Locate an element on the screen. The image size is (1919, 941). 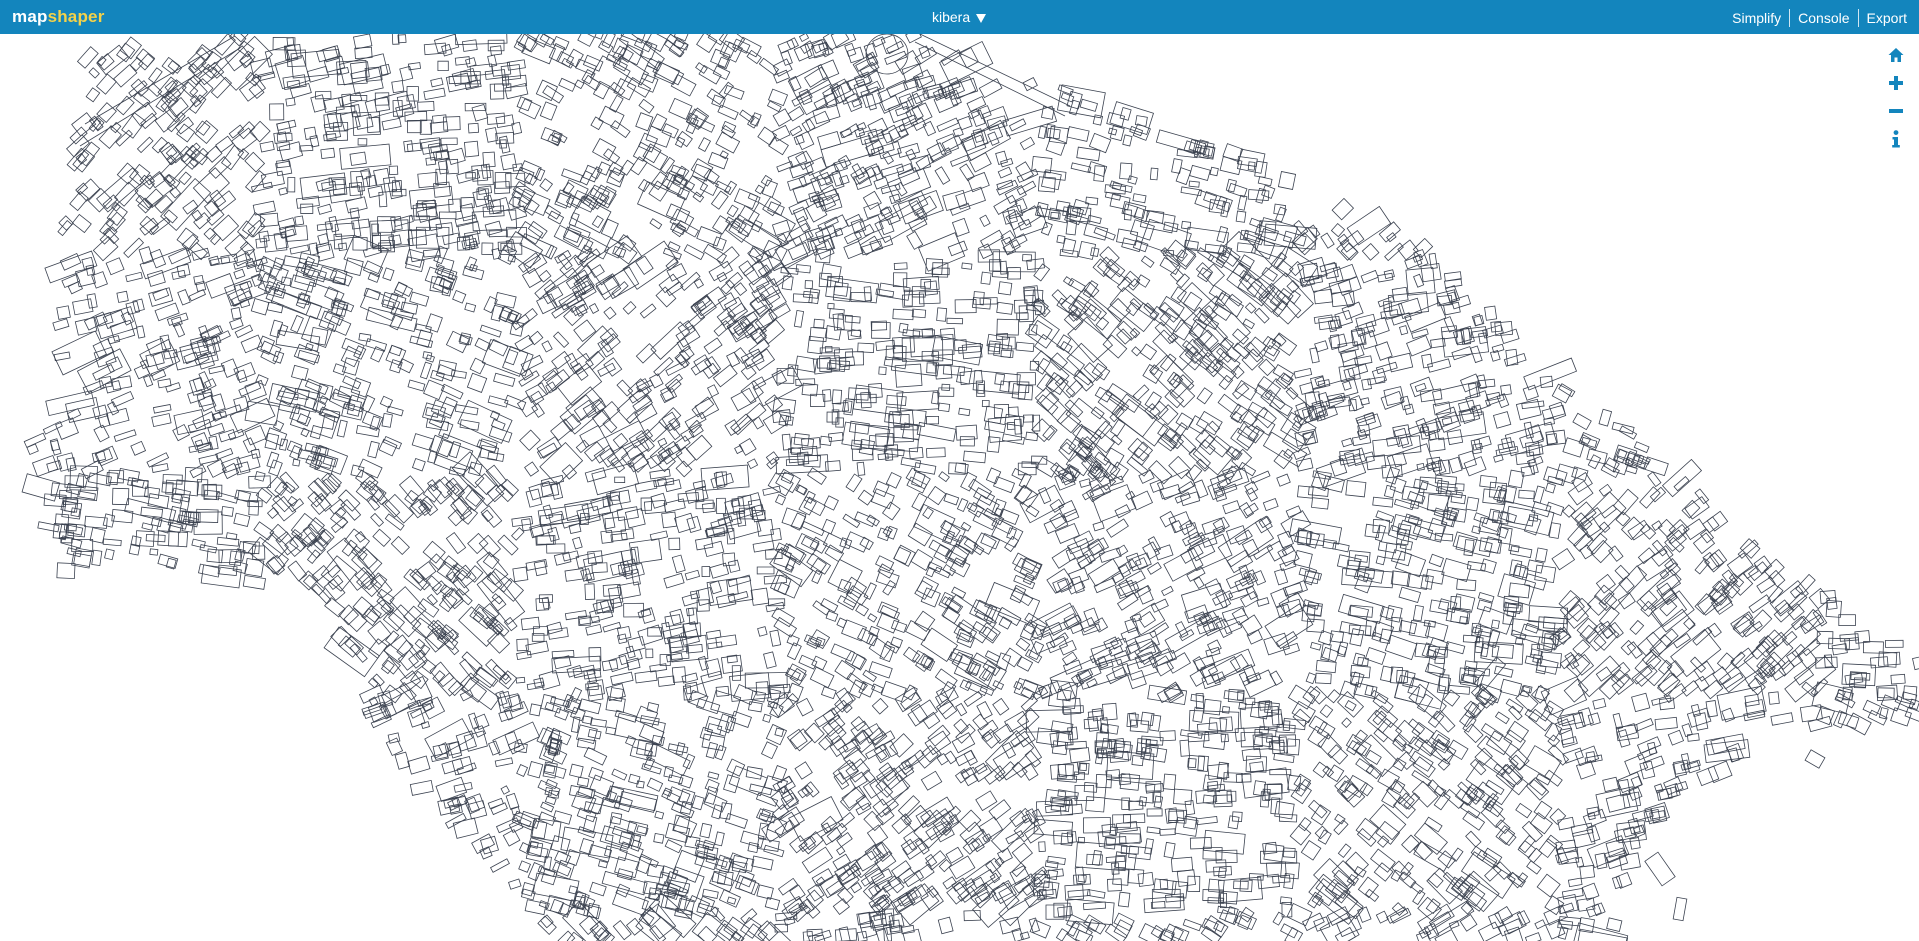
info-icon is located at coordinates (1896, 139).